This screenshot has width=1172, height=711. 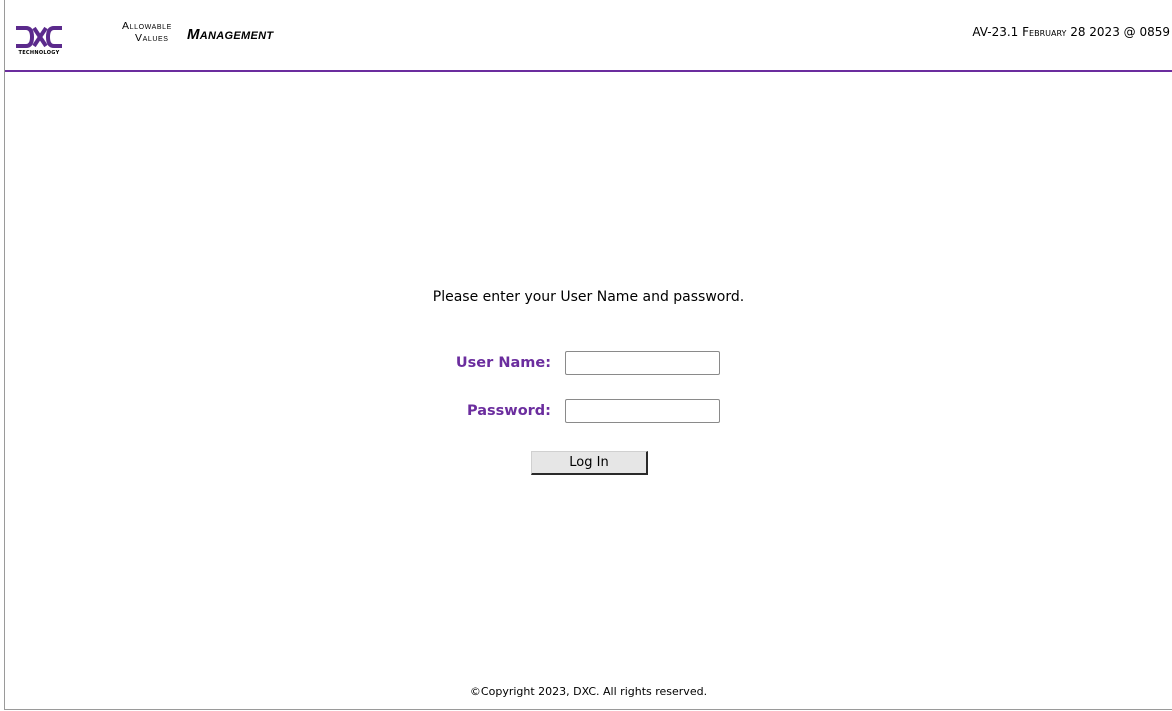 I want to click on password-row: Password:, so click(x=588, y=411).